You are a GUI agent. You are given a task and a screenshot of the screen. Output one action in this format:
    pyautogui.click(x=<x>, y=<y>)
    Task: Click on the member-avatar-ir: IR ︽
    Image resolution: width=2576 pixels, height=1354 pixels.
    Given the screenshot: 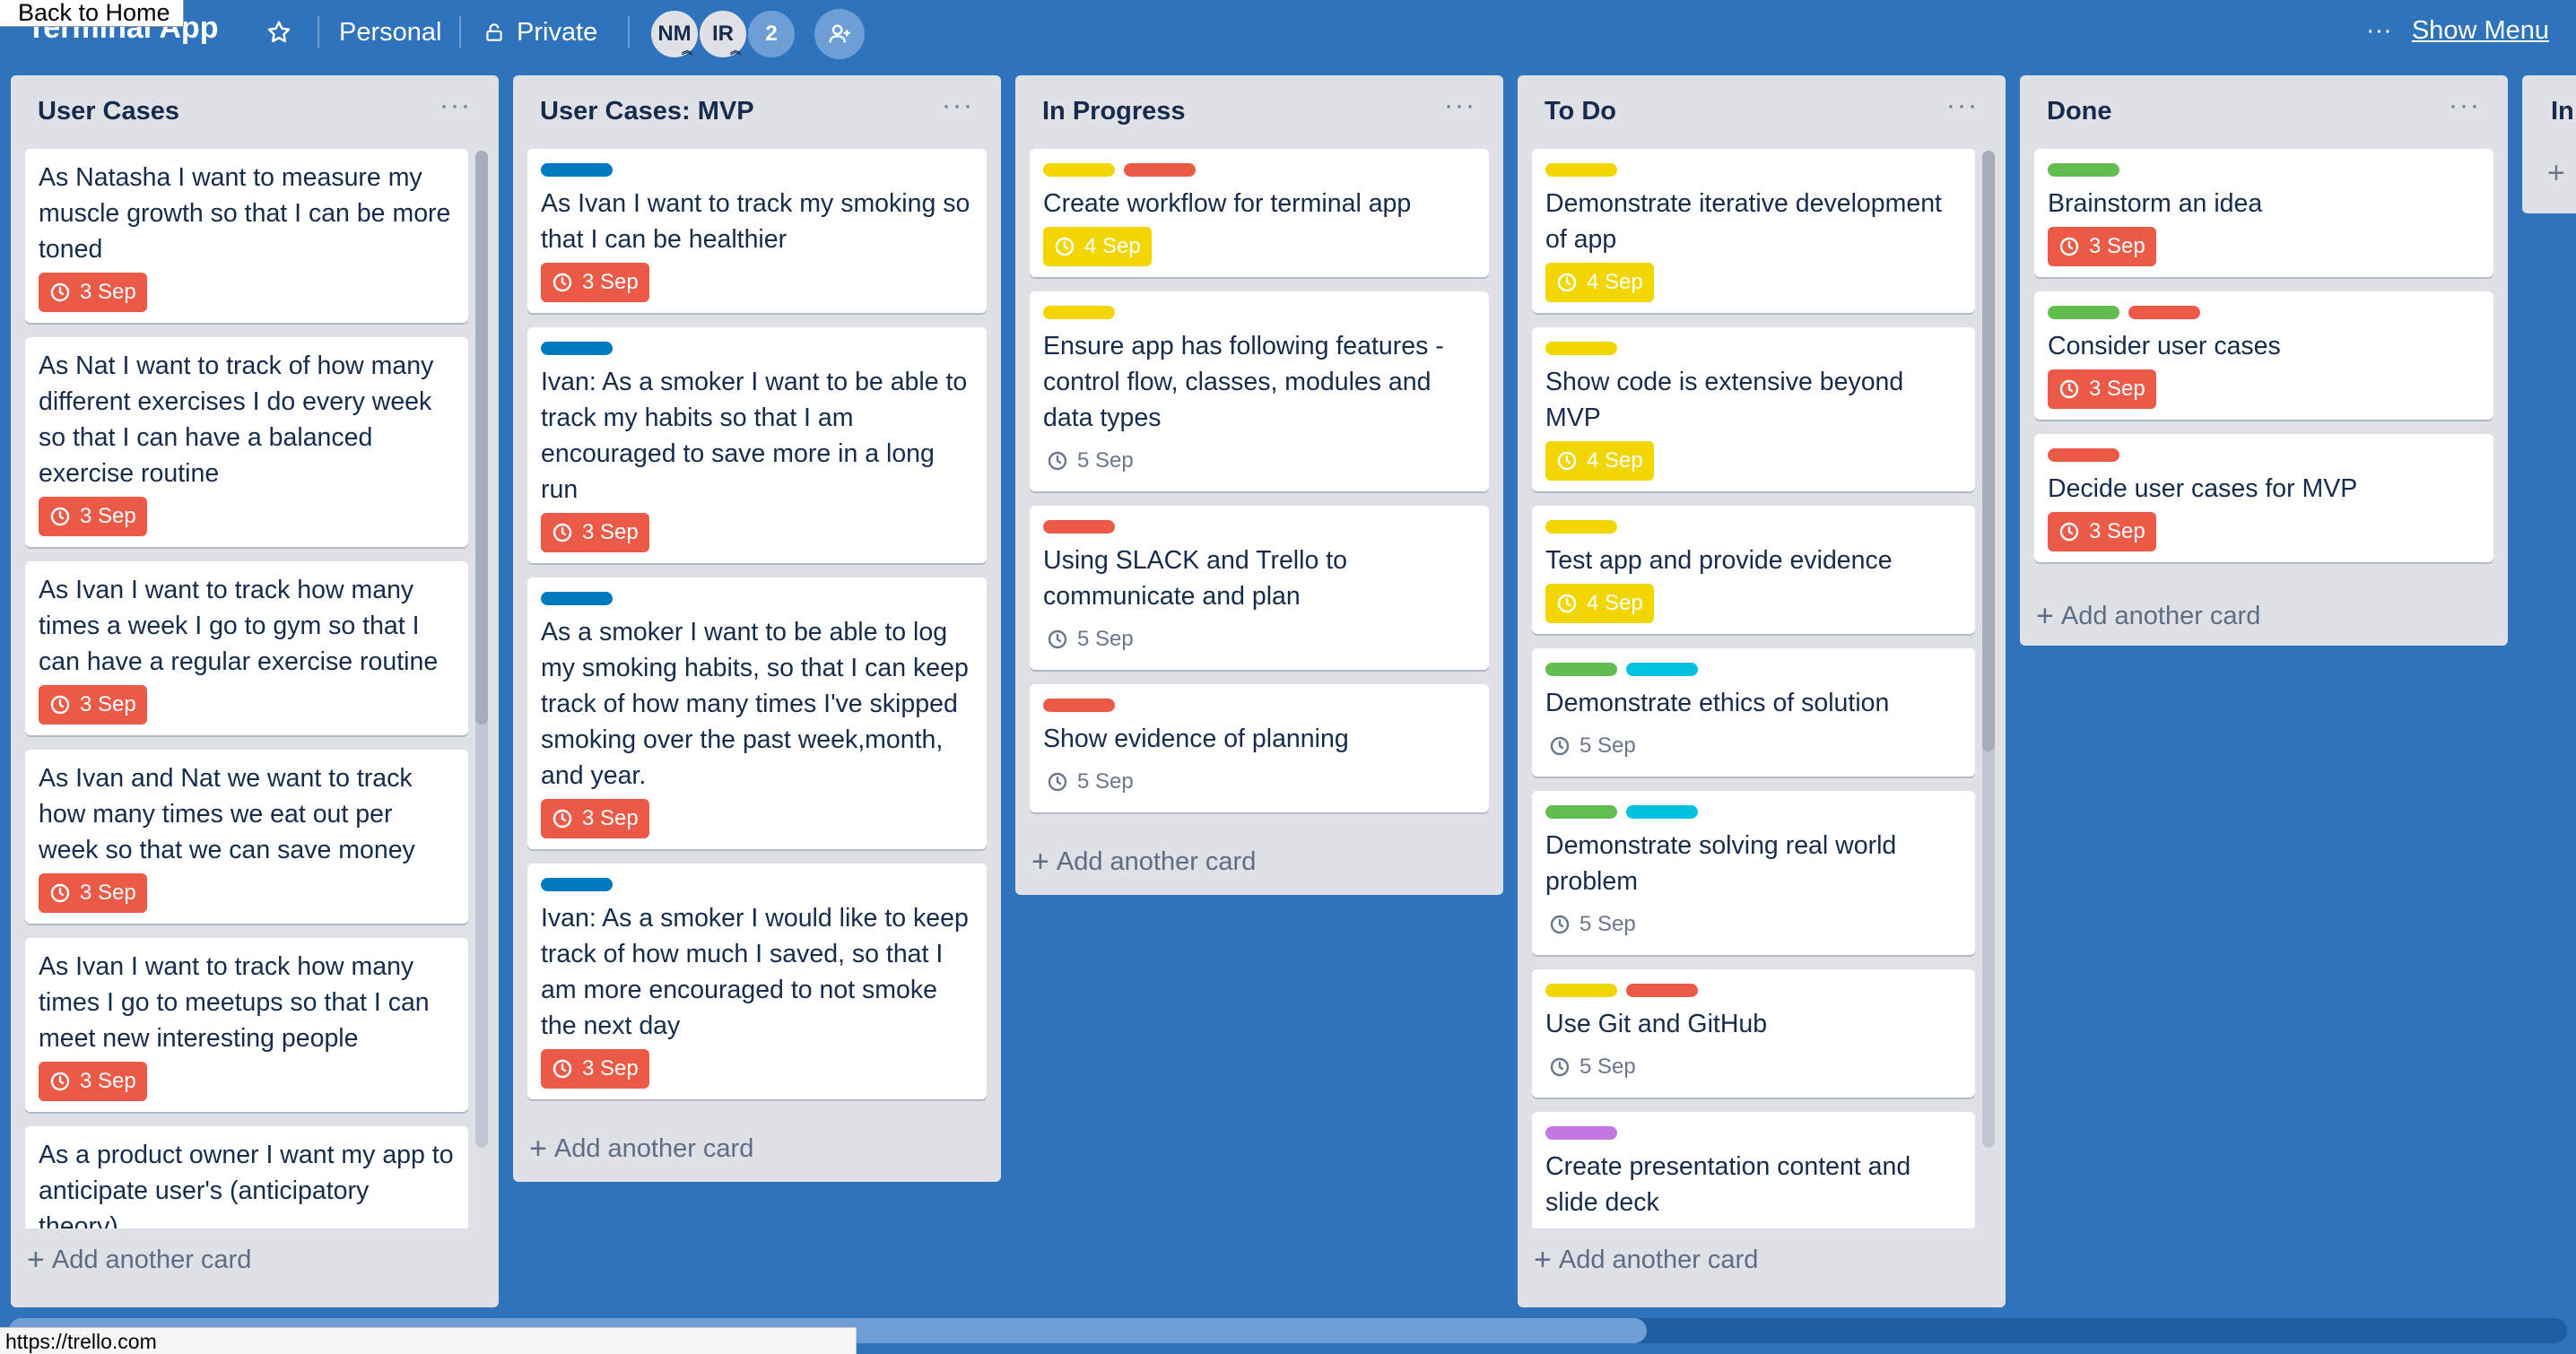 What is the action you would take?
    pyautogui.click(x=723, y=34)
    